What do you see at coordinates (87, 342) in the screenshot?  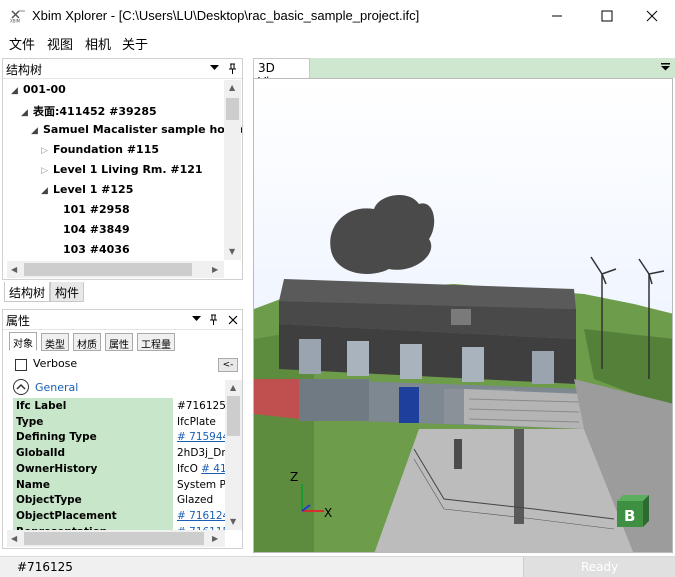 I see `tab-material: 材质` at bounding box center [87, 342].